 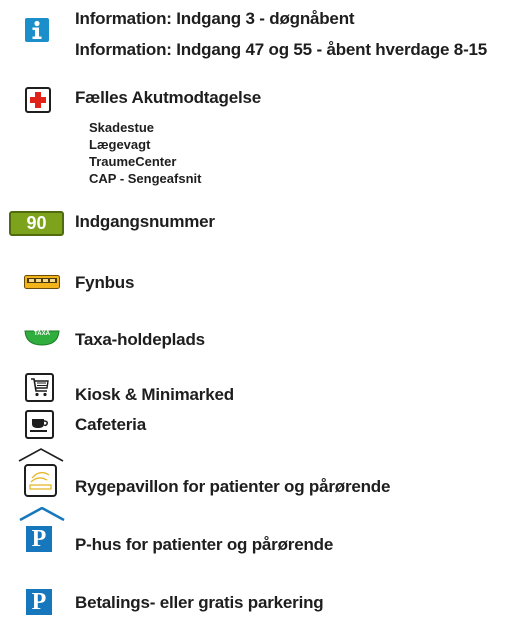 I want to click on taxi-icon-text: TAXA, so click(x=42, y=334).